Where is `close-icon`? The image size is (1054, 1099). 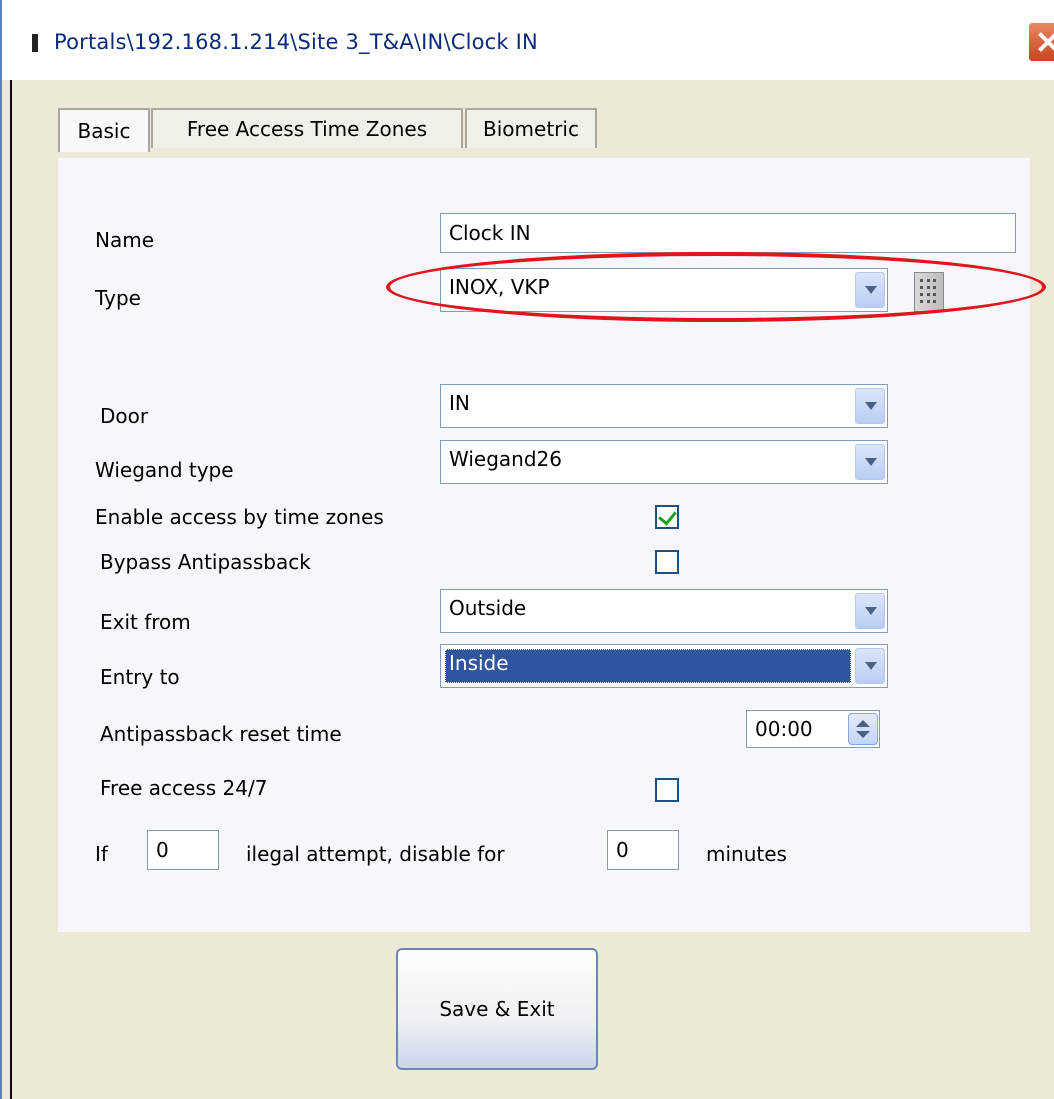 close-icon is located at coordinates (1041, 42).